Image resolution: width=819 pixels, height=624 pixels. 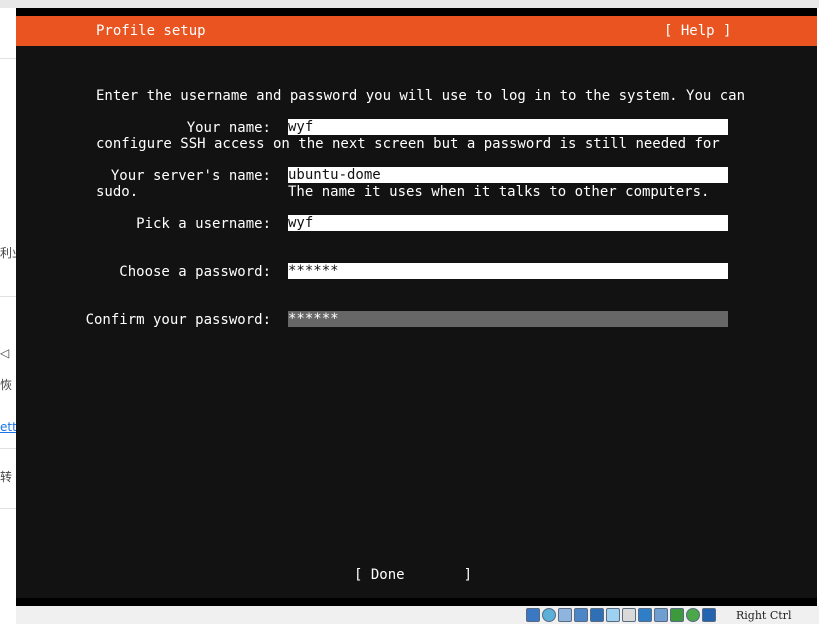 What do you see at coordinates (413, 575) in the screenshot?
I see `done-button: [ Done ]` at bounding box center [413, 575].